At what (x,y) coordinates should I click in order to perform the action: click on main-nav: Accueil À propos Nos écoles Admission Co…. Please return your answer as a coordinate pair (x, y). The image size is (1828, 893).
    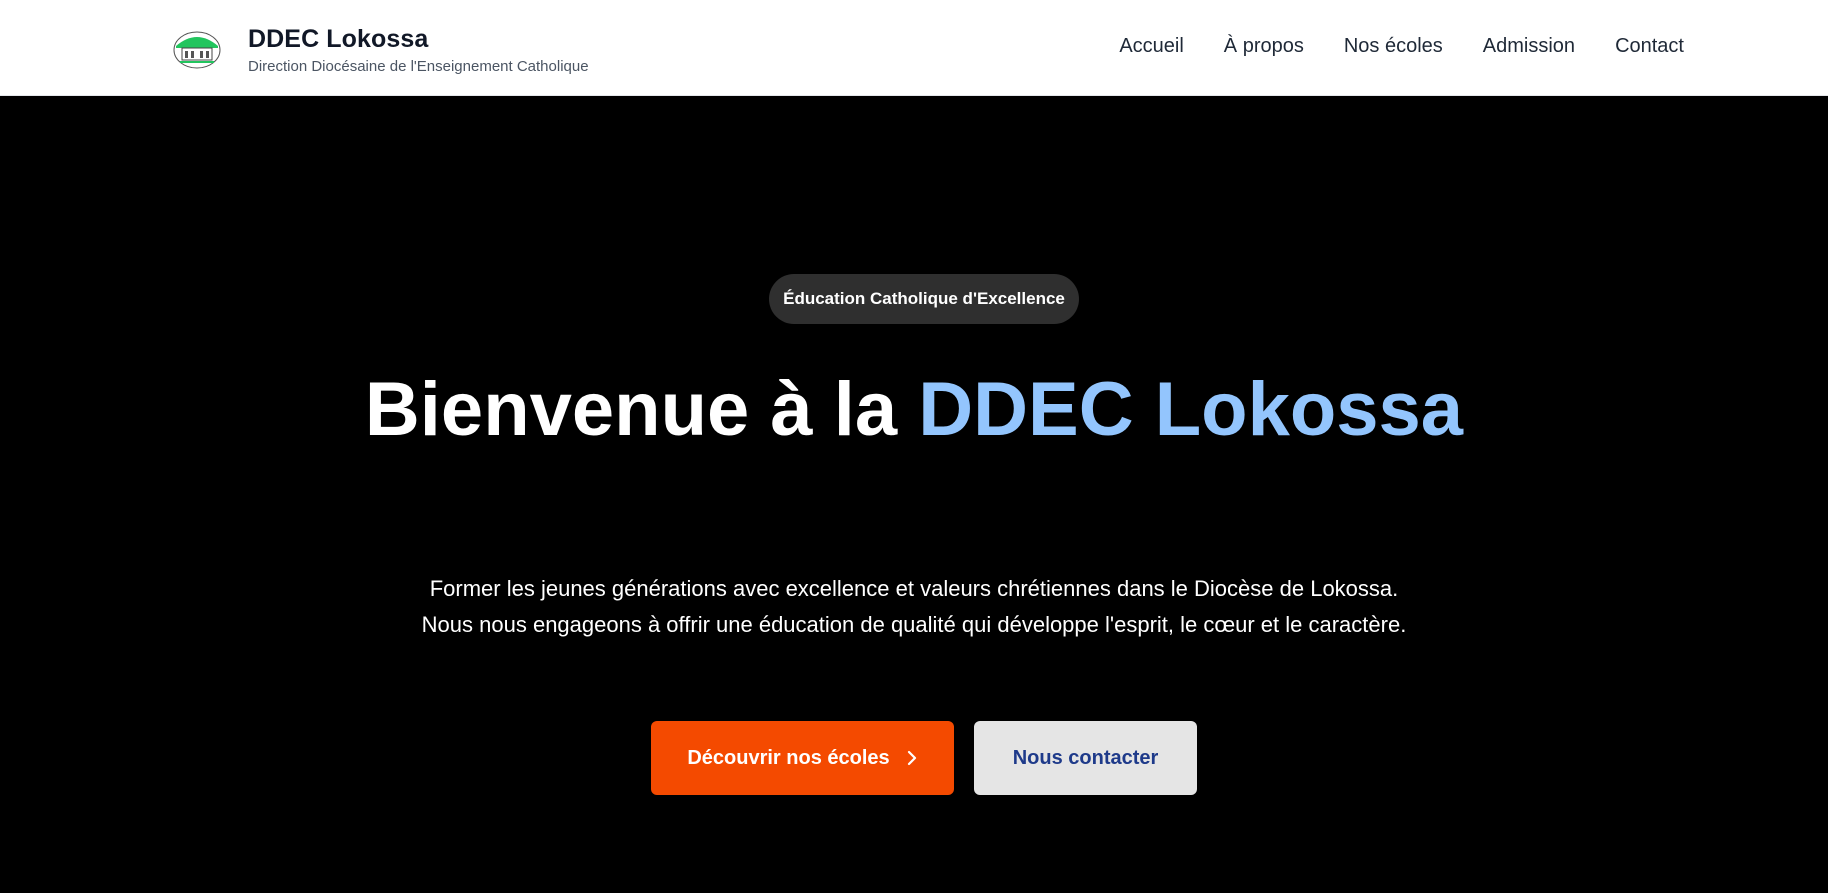
    Looking at the image, I should click on (1401, 46).